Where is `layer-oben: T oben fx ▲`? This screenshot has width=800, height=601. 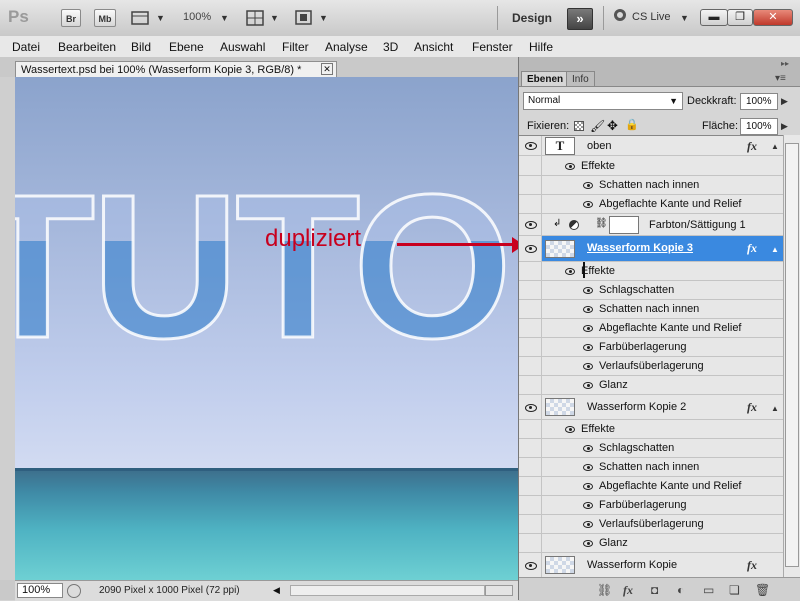 layer-oben: T oben fx ▲ is located at coordinates (651, 146).